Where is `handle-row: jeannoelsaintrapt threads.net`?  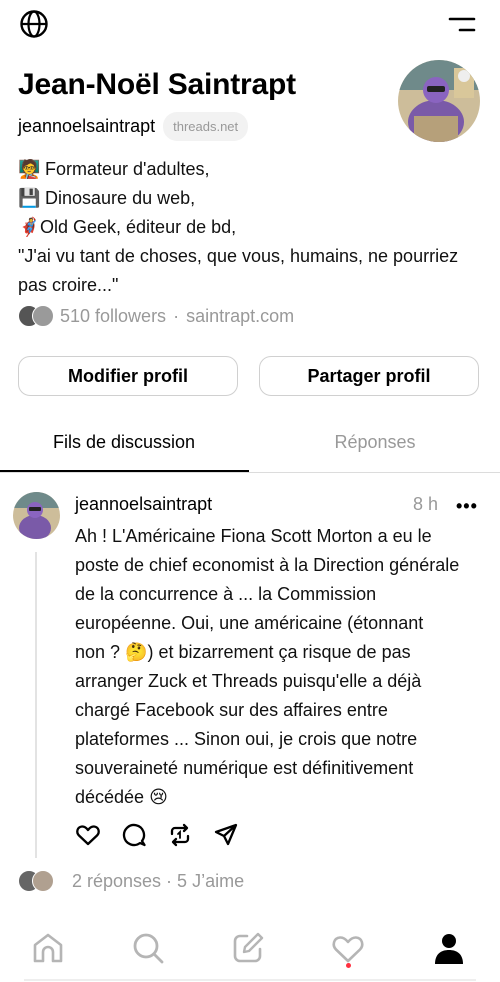
handle-row: jeannoelsaintrapt threads.net is located at coordinates (133, 126).